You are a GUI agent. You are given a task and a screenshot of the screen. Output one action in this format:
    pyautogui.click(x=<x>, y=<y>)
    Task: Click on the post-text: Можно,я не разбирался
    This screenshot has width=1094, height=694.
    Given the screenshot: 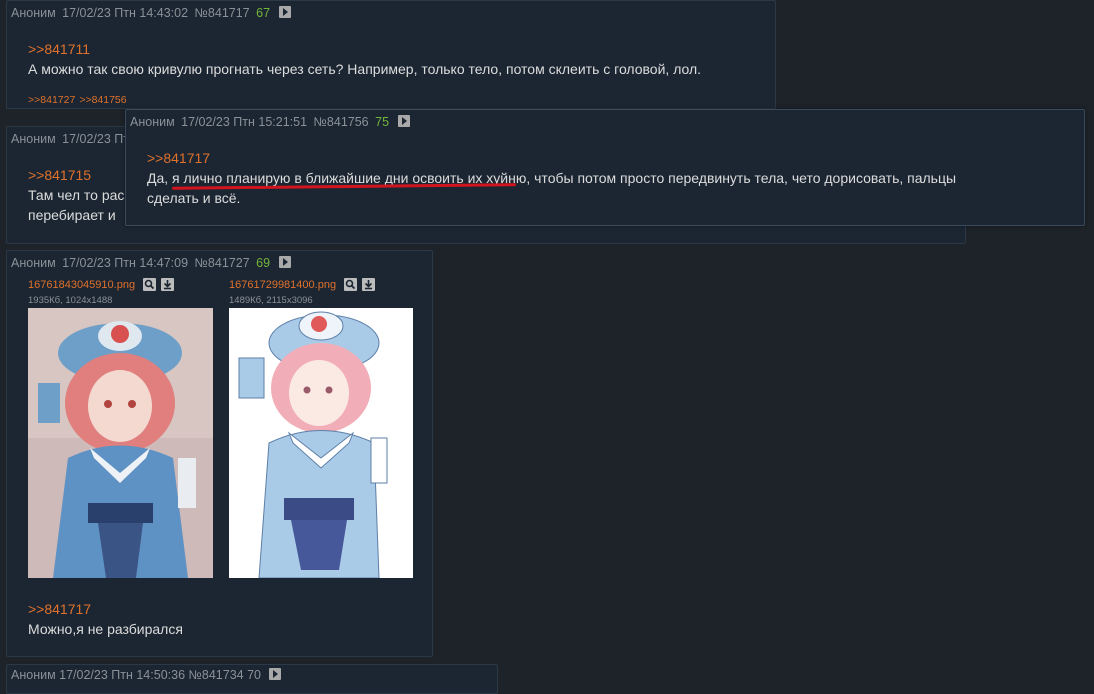 What is the action you would take?
    pyautogui.click(x=105, y=629)
    